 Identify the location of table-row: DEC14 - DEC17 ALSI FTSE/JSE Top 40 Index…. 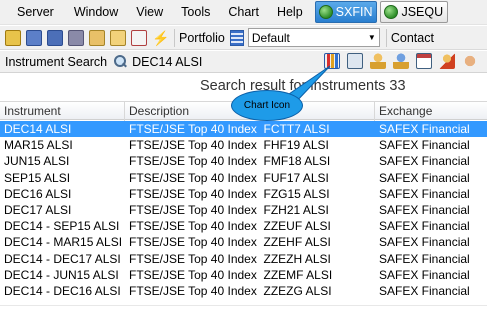
(243, 259).